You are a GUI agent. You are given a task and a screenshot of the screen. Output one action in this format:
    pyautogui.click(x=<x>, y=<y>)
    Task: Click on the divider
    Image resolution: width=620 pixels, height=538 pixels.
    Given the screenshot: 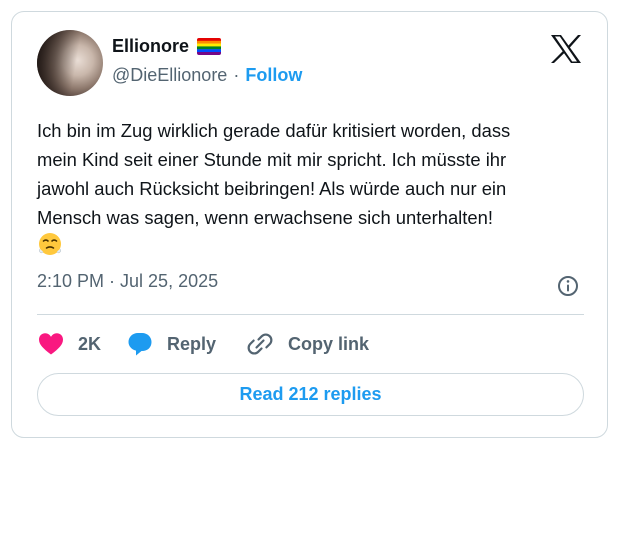 What is the action you would take?
    pyautogui.click(x=310, y=314)
    